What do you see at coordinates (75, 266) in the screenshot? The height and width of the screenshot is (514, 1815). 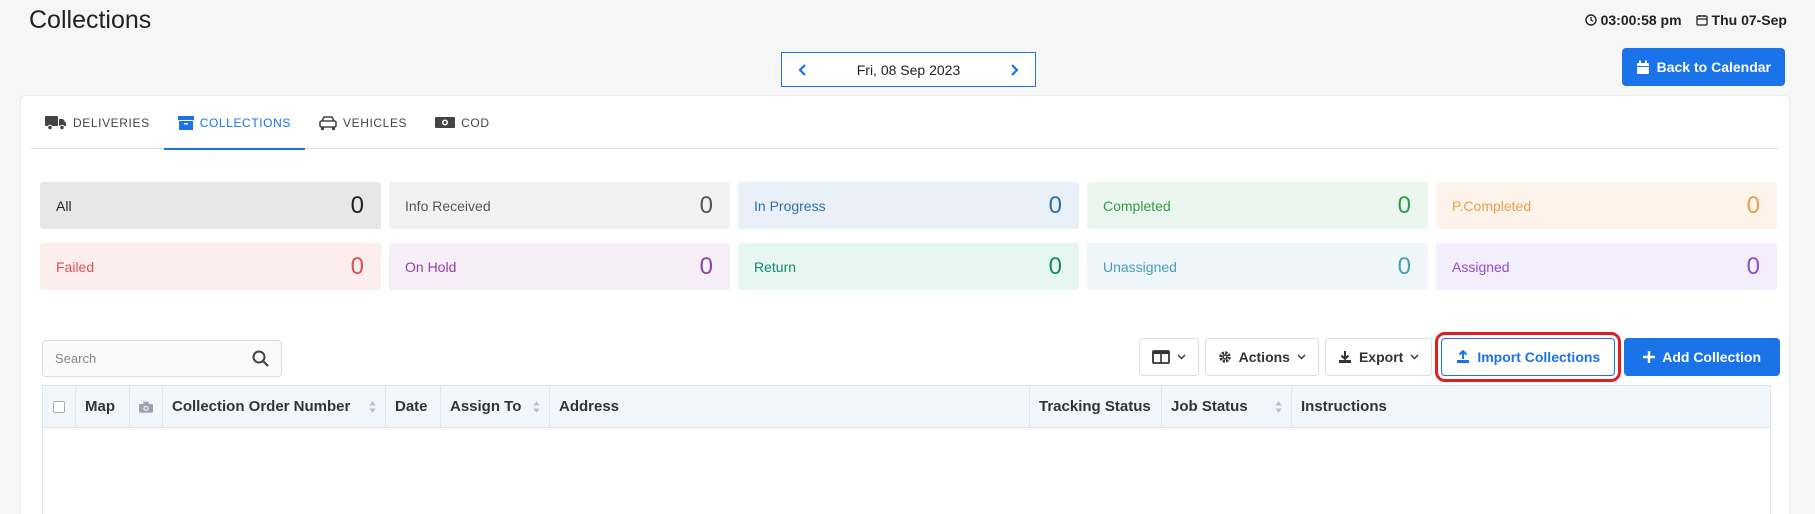 I see `status-tile-label: Failed` at bounding box center [75, 266].